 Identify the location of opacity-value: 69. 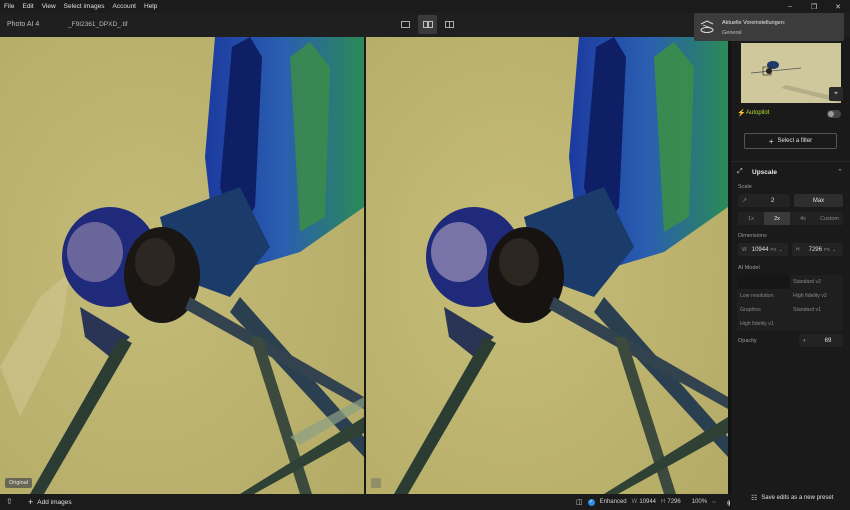
(828, 340).